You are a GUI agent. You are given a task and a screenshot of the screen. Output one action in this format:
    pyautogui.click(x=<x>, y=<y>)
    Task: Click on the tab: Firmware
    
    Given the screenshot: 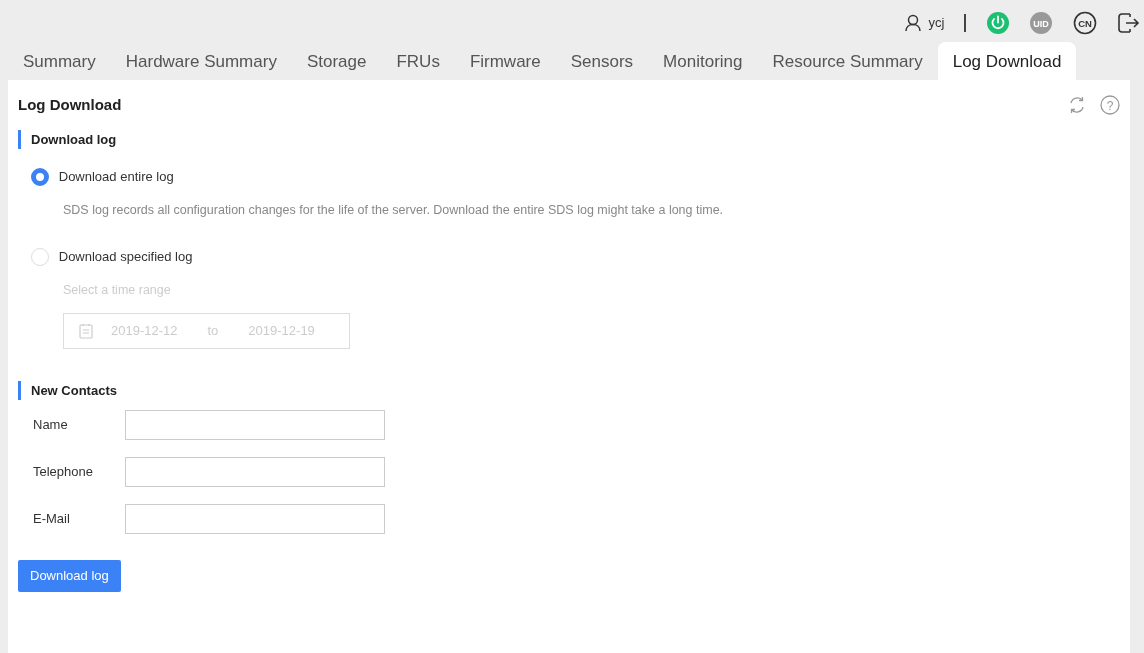 What is the action you would take?
    pyautogui.click(x=505, y=64)
    